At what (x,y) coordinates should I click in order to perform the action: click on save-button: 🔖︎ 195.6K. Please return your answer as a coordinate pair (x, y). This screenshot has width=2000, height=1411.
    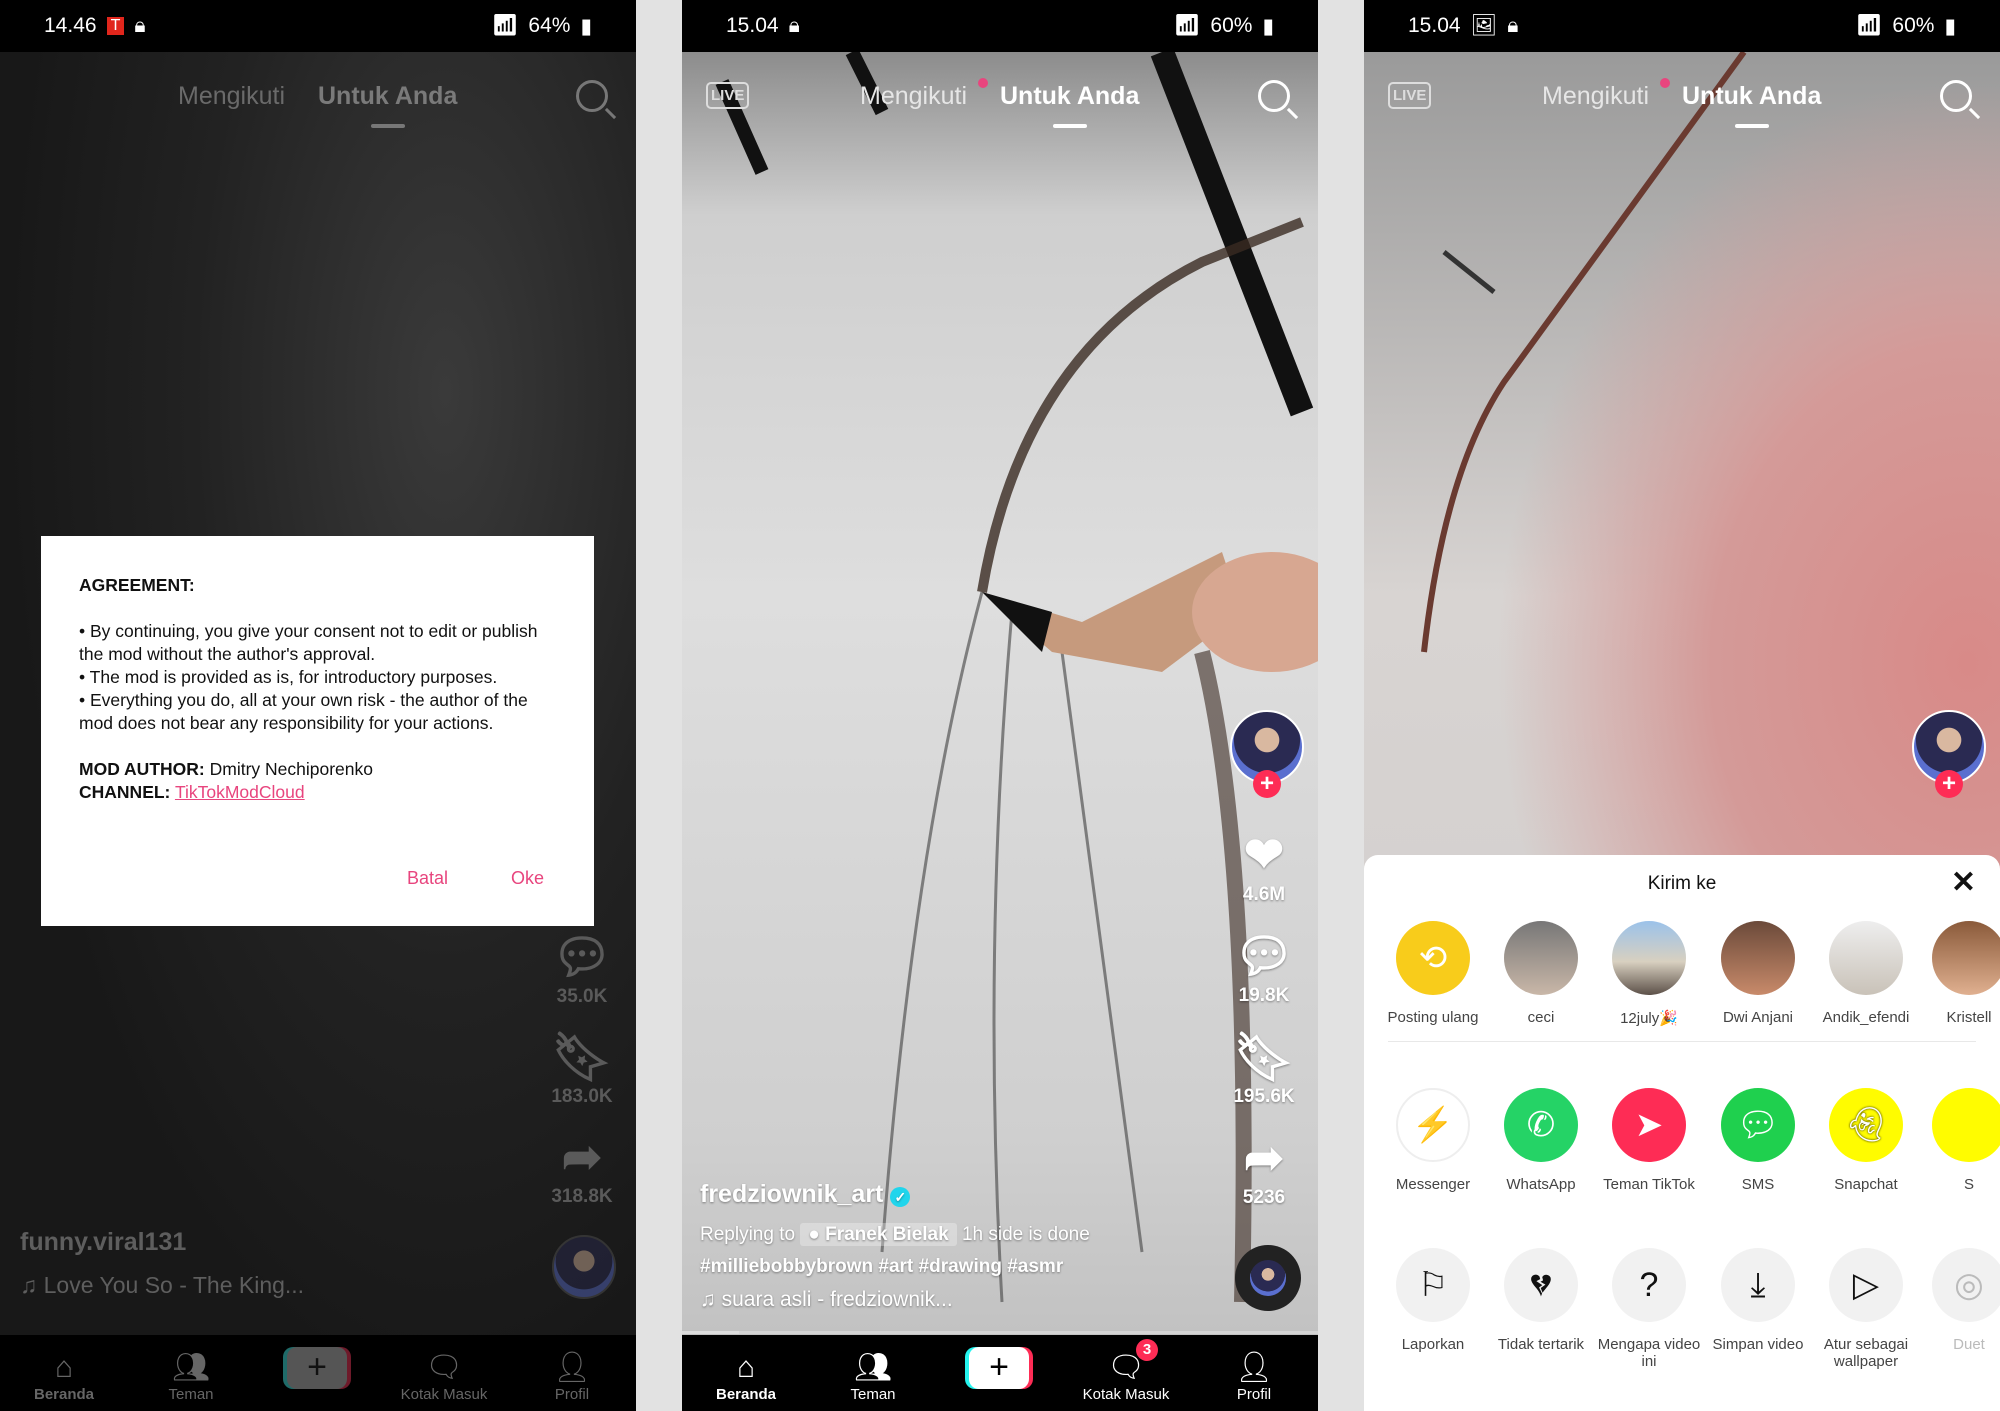
    Looking at the image, I should click on (1264, 1069).